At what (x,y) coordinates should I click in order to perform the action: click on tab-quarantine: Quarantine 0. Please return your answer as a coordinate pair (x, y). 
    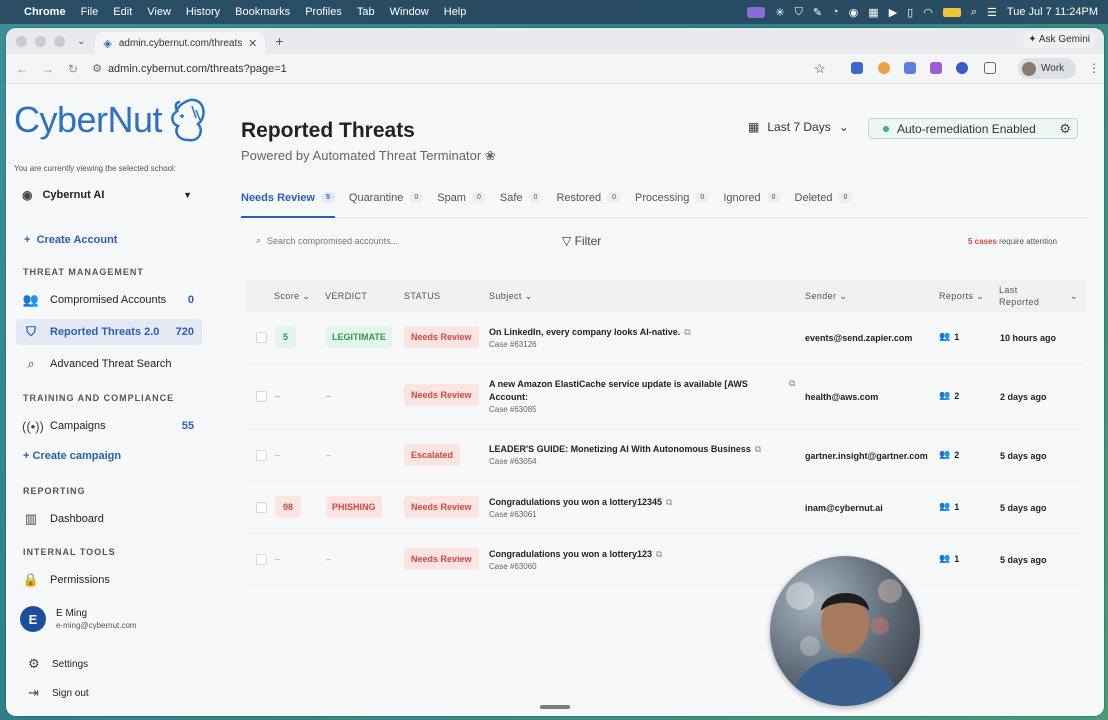
    Looking at the image, I should click on (386, 202).